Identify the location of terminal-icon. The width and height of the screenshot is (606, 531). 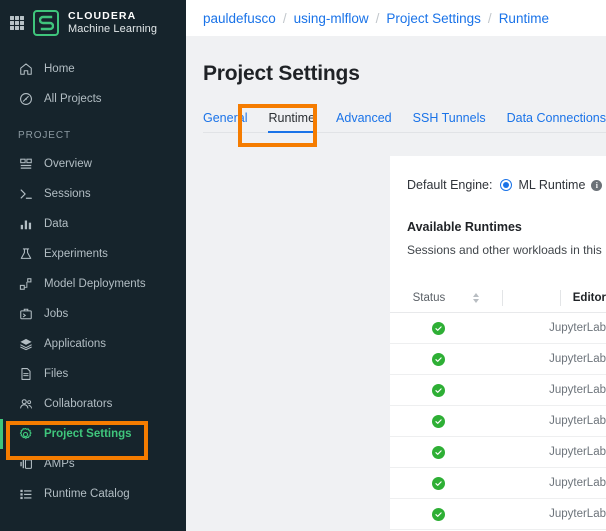
(25, 194).